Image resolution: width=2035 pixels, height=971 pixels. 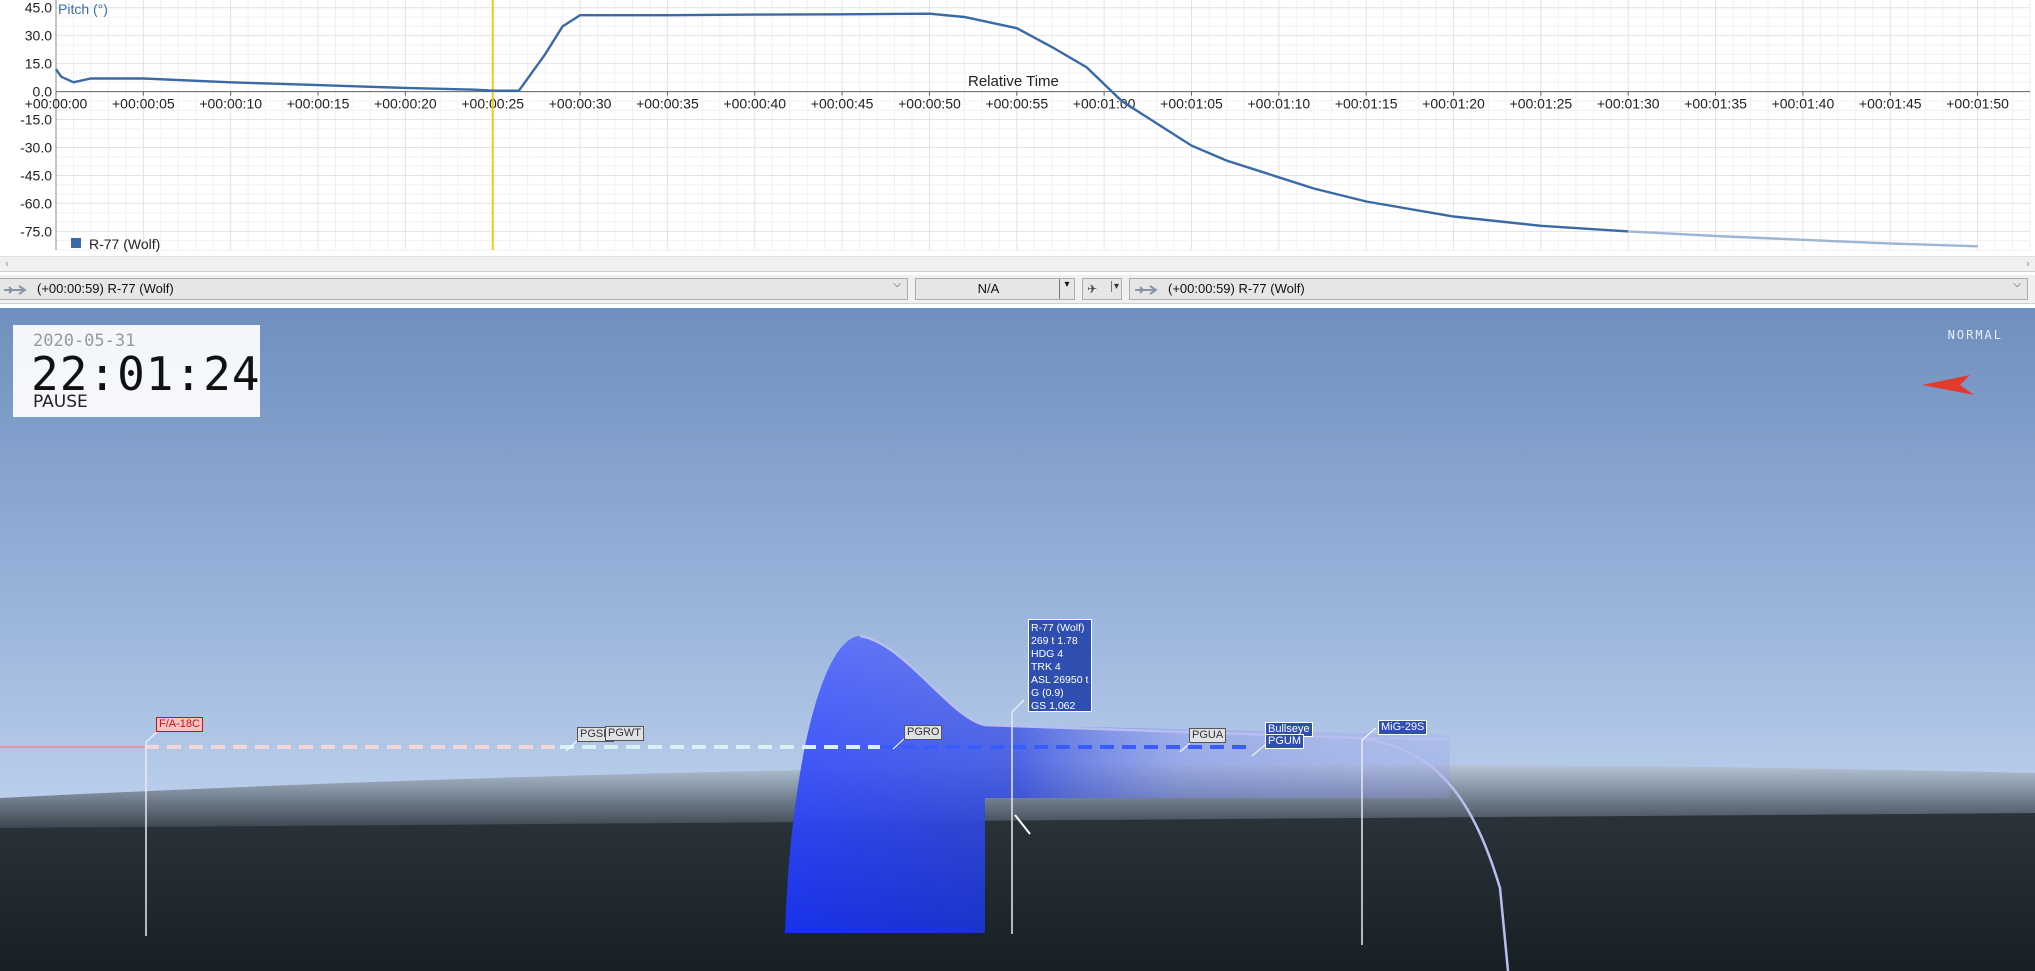 What do you see at coordinates (1046, 667) in the screenshot?
I see `info-track: TRK 4` at bounding box center [1046, 667].